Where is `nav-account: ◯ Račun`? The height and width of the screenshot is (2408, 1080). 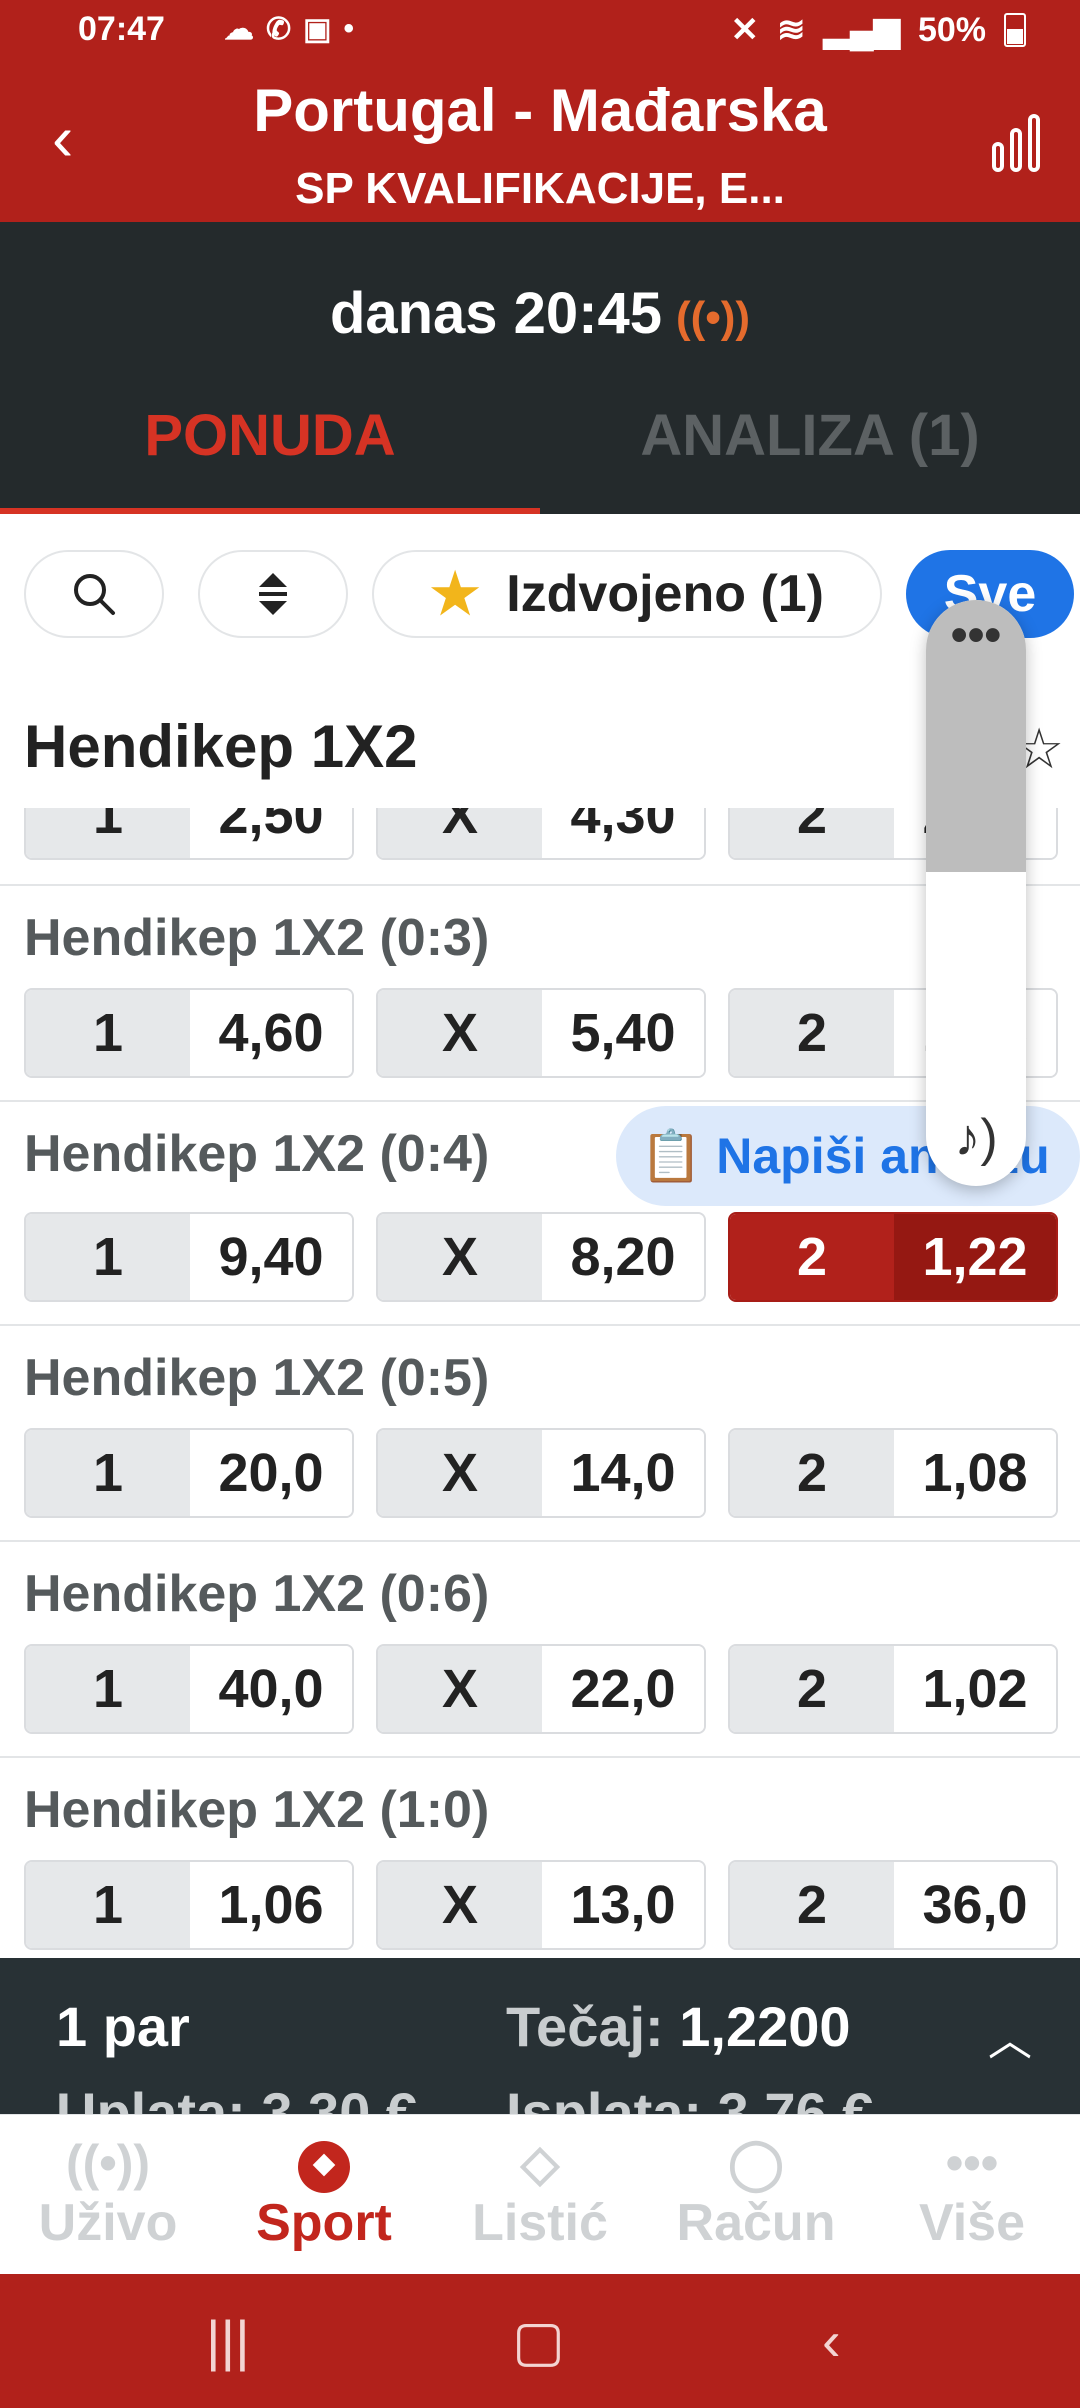 nav-account: ◯ Račun is located at coordinates (756, 2193).